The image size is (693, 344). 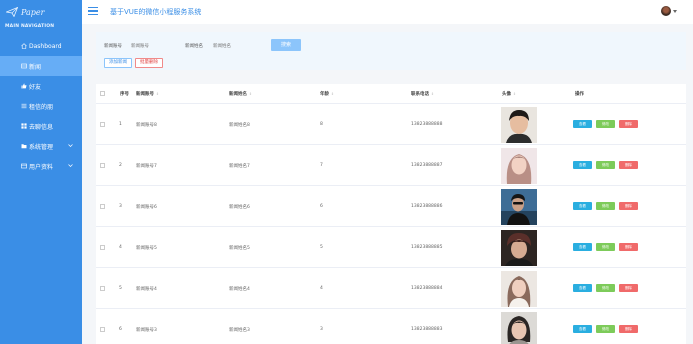 I want to click on brand-name: Paper, so click(x=33, y=12).